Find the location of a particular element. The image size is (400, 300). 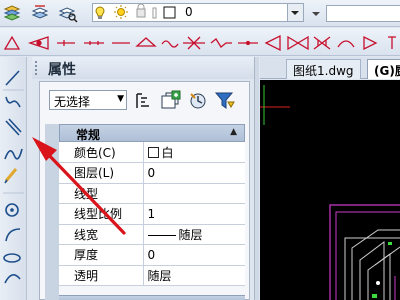

tool-flat-icon is located at coordinates (248, 43).